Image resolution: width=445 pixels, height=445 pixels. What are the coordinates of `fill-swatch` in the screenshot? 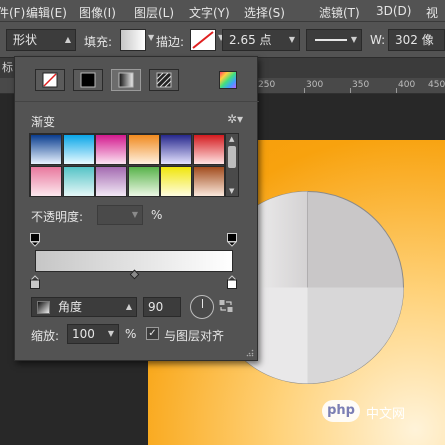 It's located at (133, 40).